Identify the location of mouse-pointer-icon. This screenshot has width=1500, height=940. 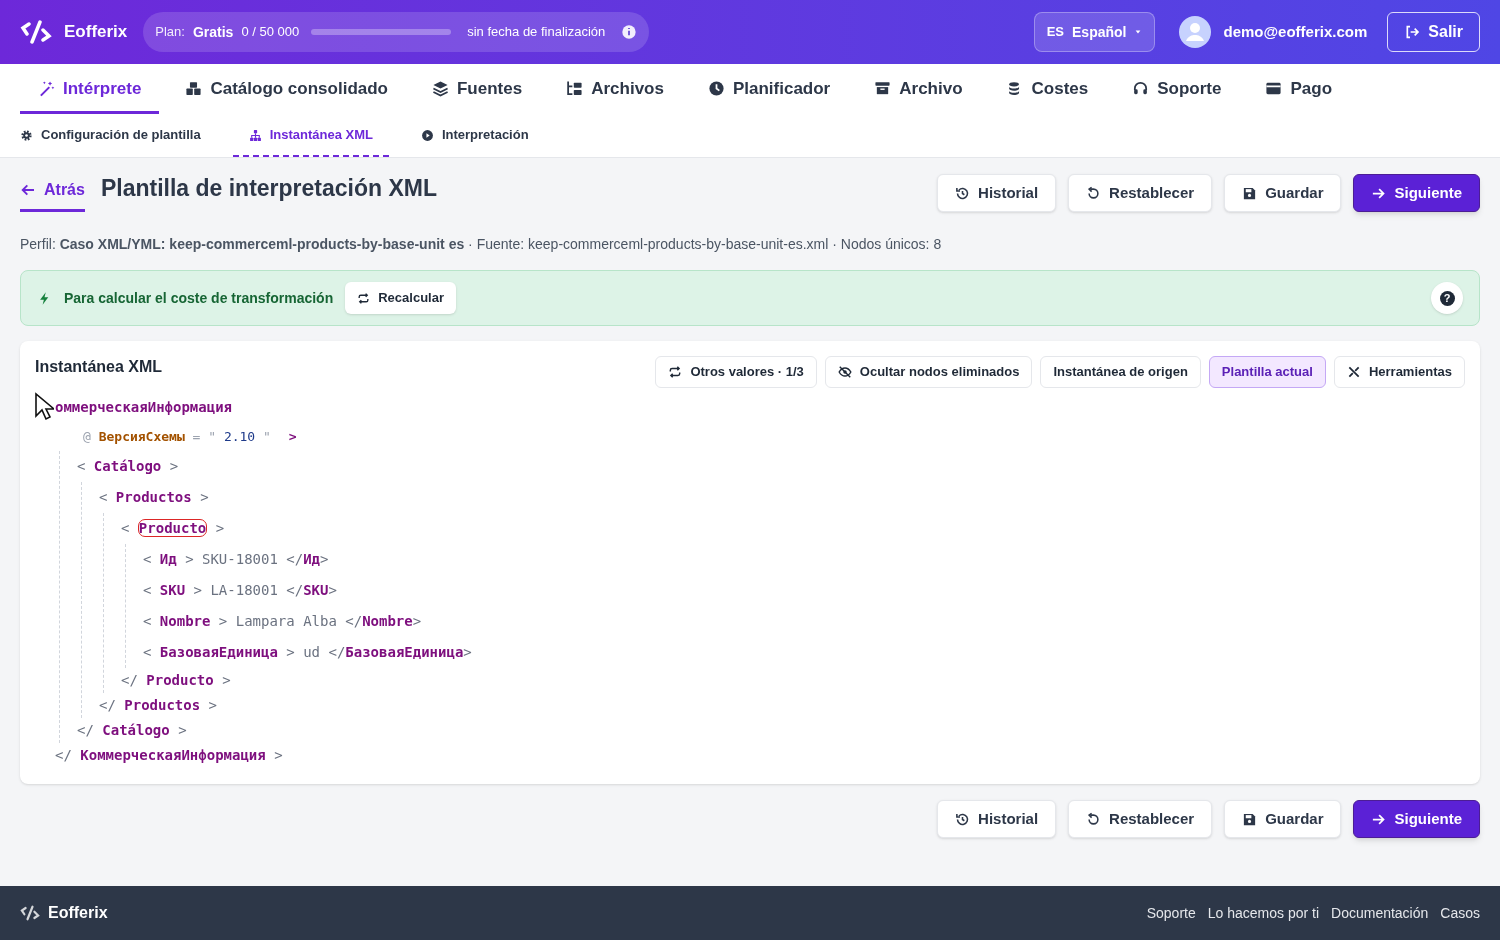
(44, 406).